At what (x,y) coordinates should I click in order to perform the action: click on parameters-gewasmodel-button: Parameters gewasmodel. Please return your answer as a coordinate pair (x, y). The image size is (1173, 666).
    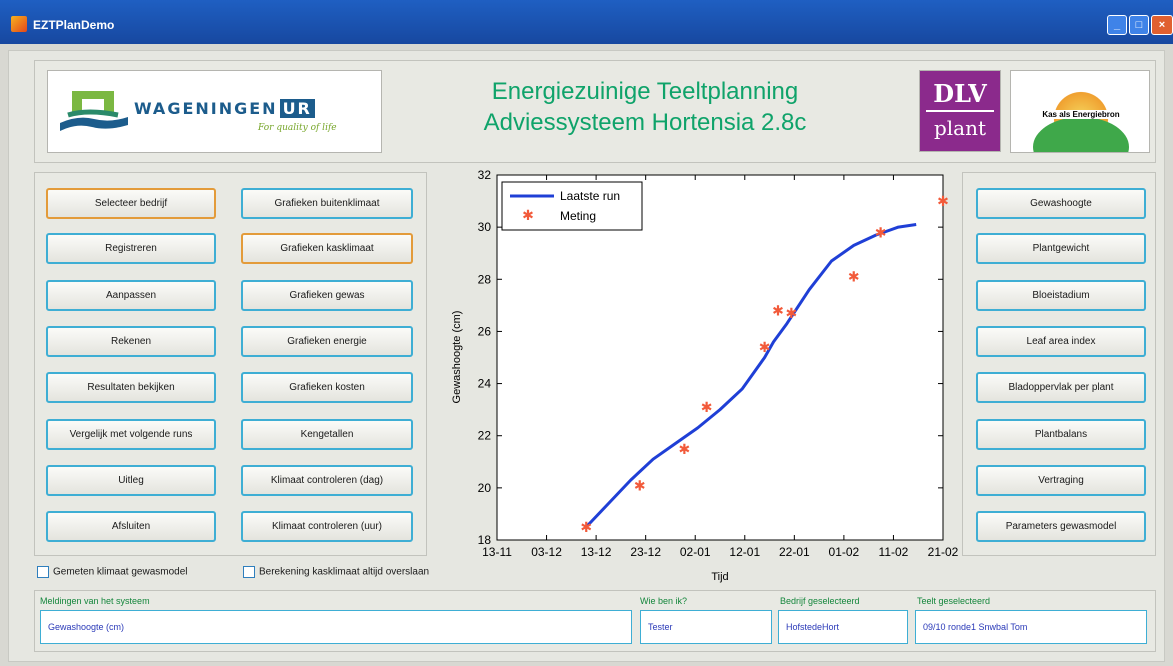
    Looking at the image, I should click on (1061, 526).